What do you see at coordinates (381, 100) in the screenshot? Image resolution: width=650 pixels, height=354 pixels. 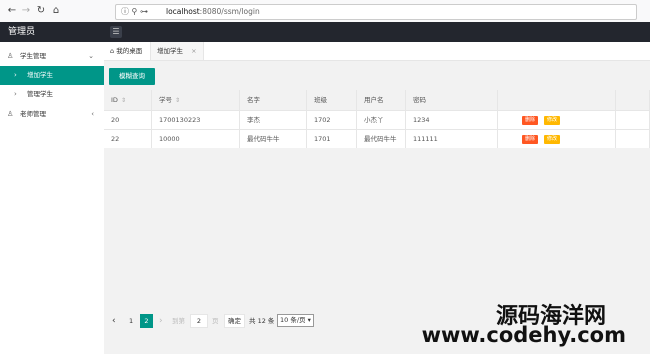 I see `column-header: 用户名` at bounding box center [381, 100].